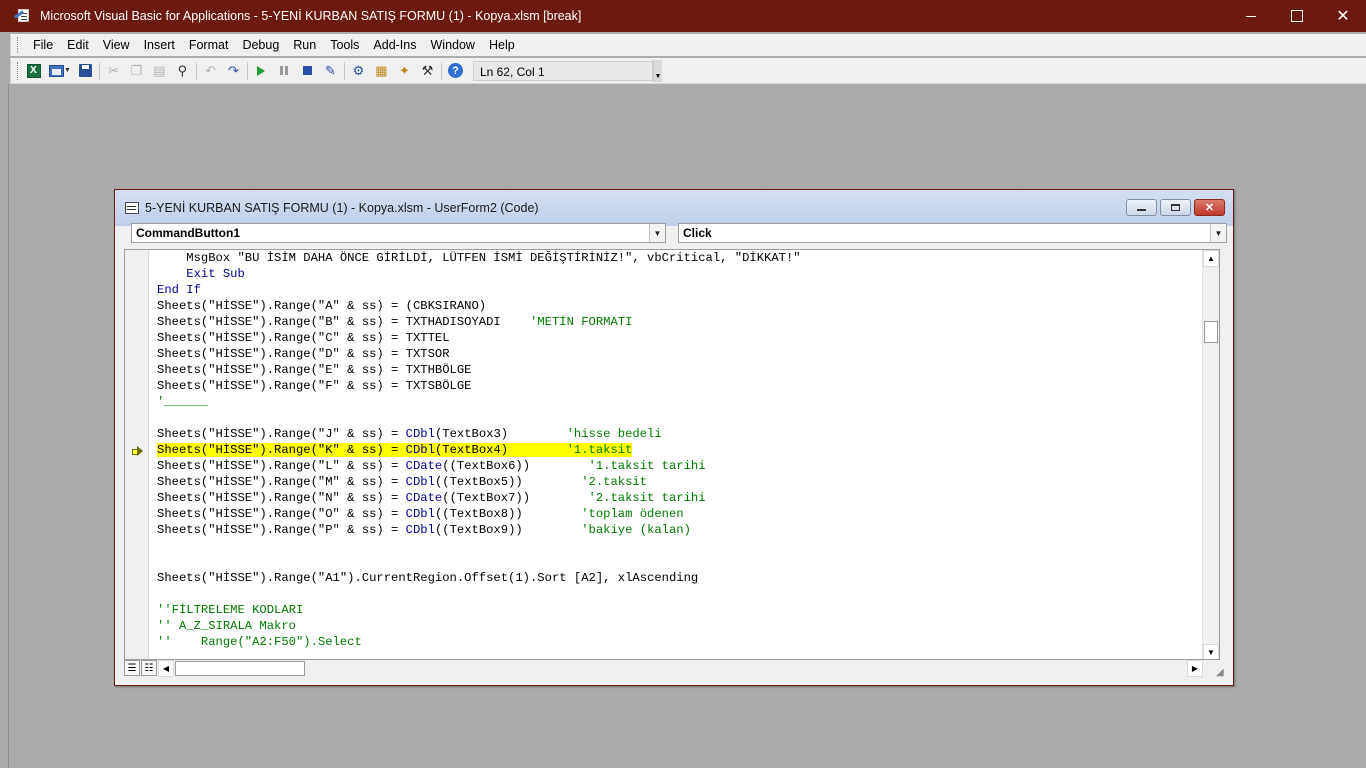 This screenshot has height=768, width=1366. I want to click on window-controls: ✕, so click(1297, 16).